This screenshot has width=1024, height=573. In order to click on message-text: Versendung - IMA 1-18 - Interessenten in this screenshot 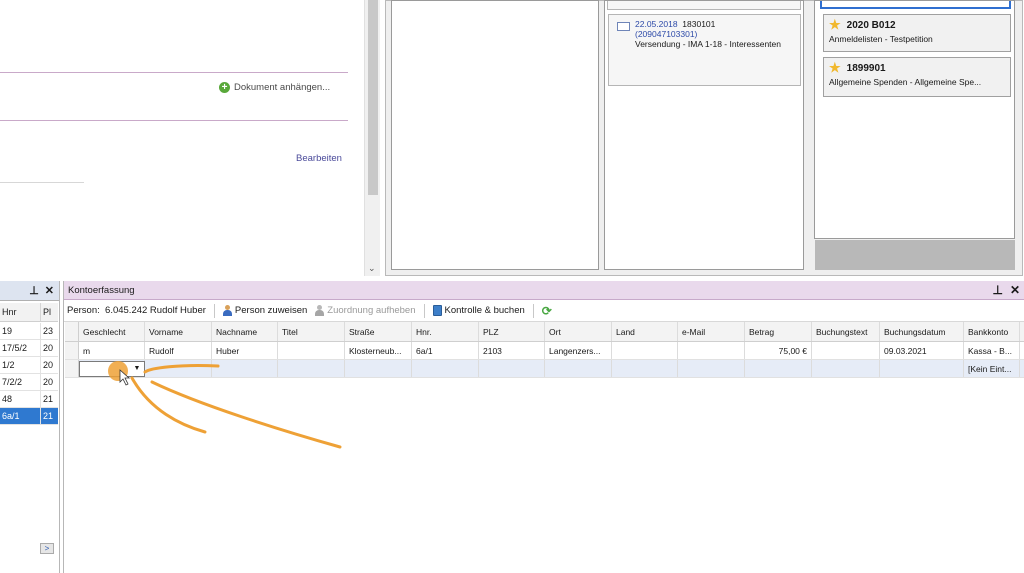, I will do `click(708, 44)`.